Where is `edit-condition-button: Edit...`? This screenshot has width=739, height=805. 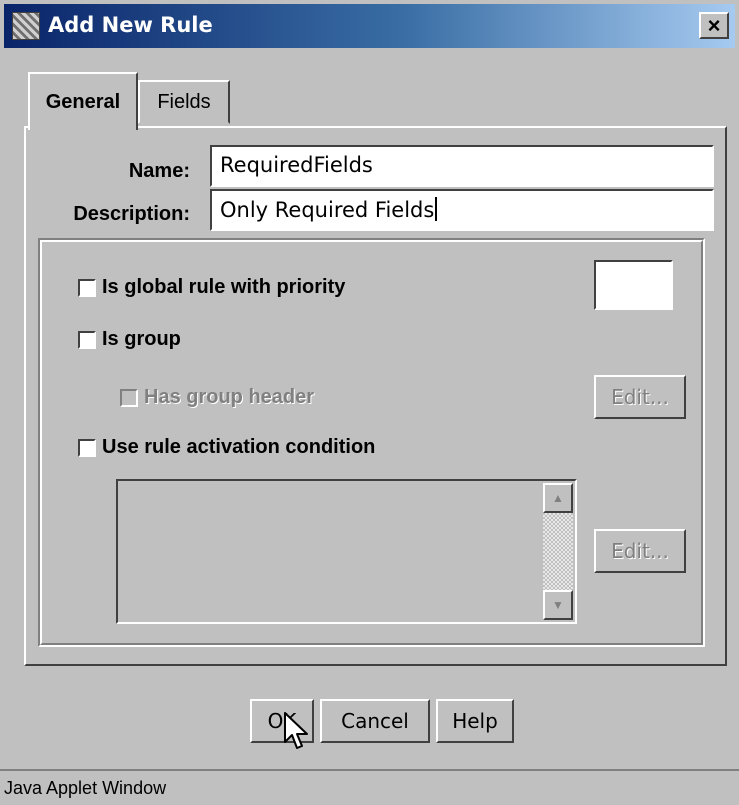
edit-condition-button: Edit... is located at coordinates (640, 551).